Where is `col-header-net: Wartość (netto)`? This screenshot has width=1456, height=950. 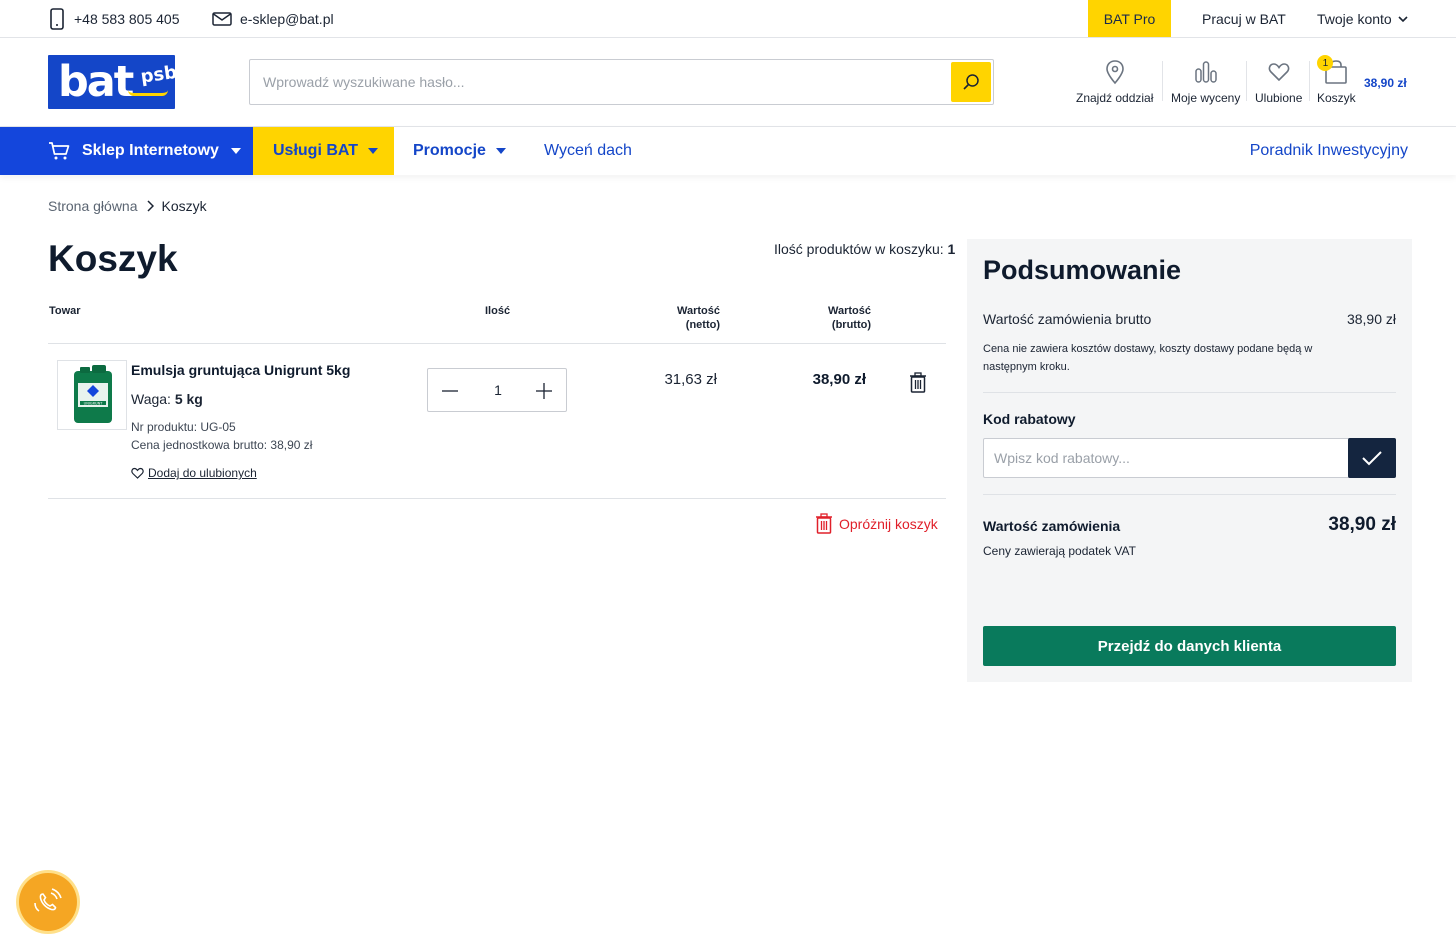
col-header-net: Wartość (netto) is located at coordinates (698, 318).